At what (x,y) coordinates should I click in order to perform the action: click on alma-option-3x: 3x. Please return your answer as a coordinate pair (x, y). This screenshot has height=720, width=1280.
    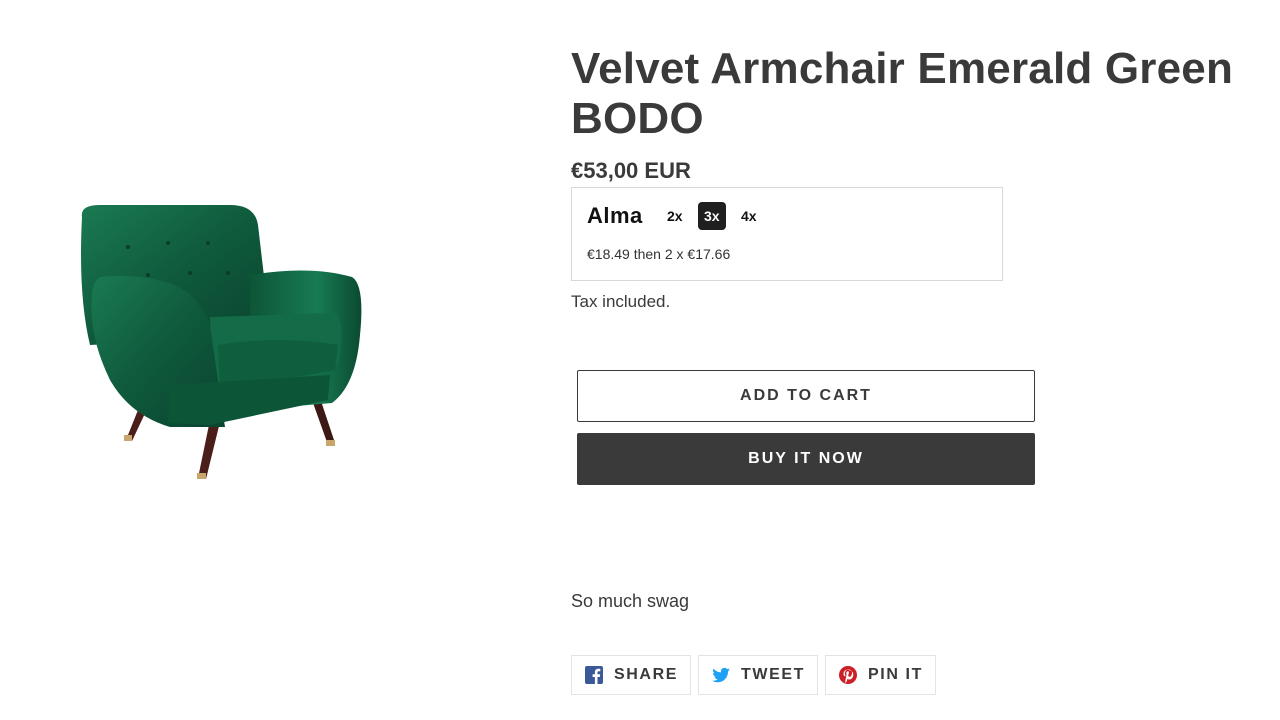
    Looking at the image, I should click on (711, 216).